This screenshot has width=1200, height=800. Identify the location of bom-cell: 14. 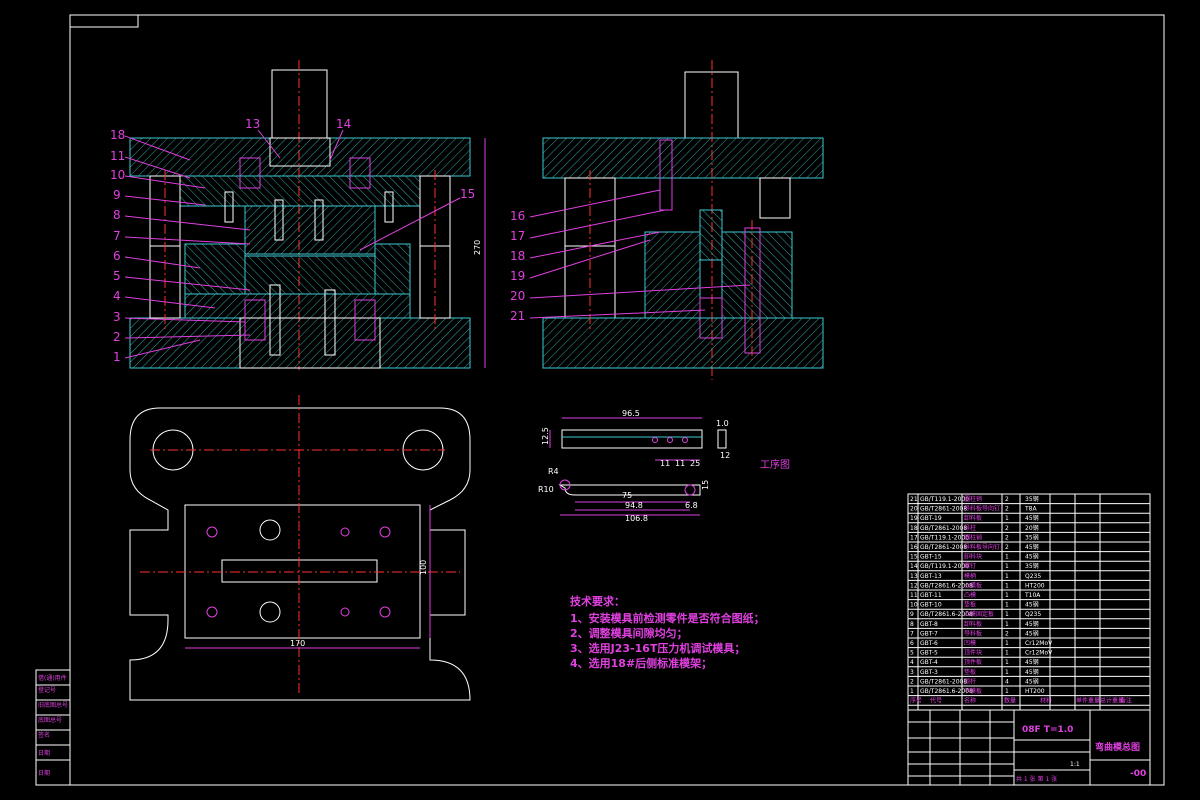
(914, 566).